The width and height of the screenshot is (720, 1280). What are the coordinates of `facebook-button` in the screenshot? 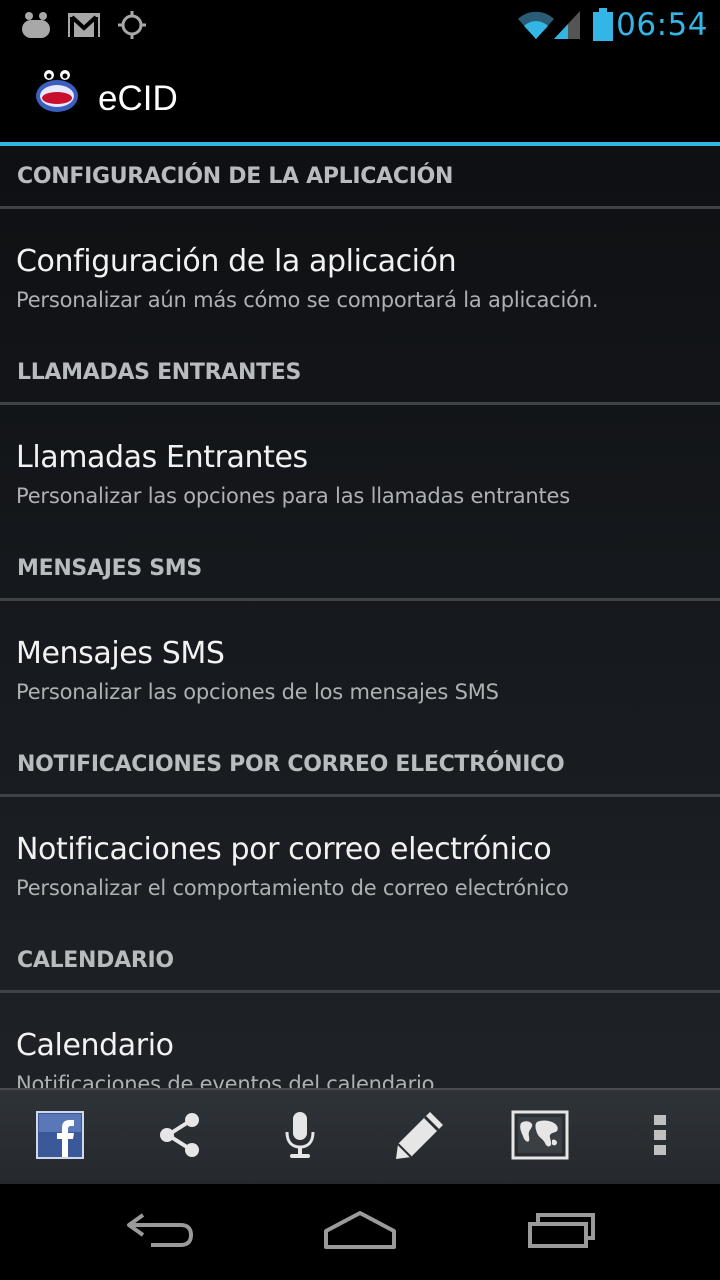 It's located at (60, 1137).